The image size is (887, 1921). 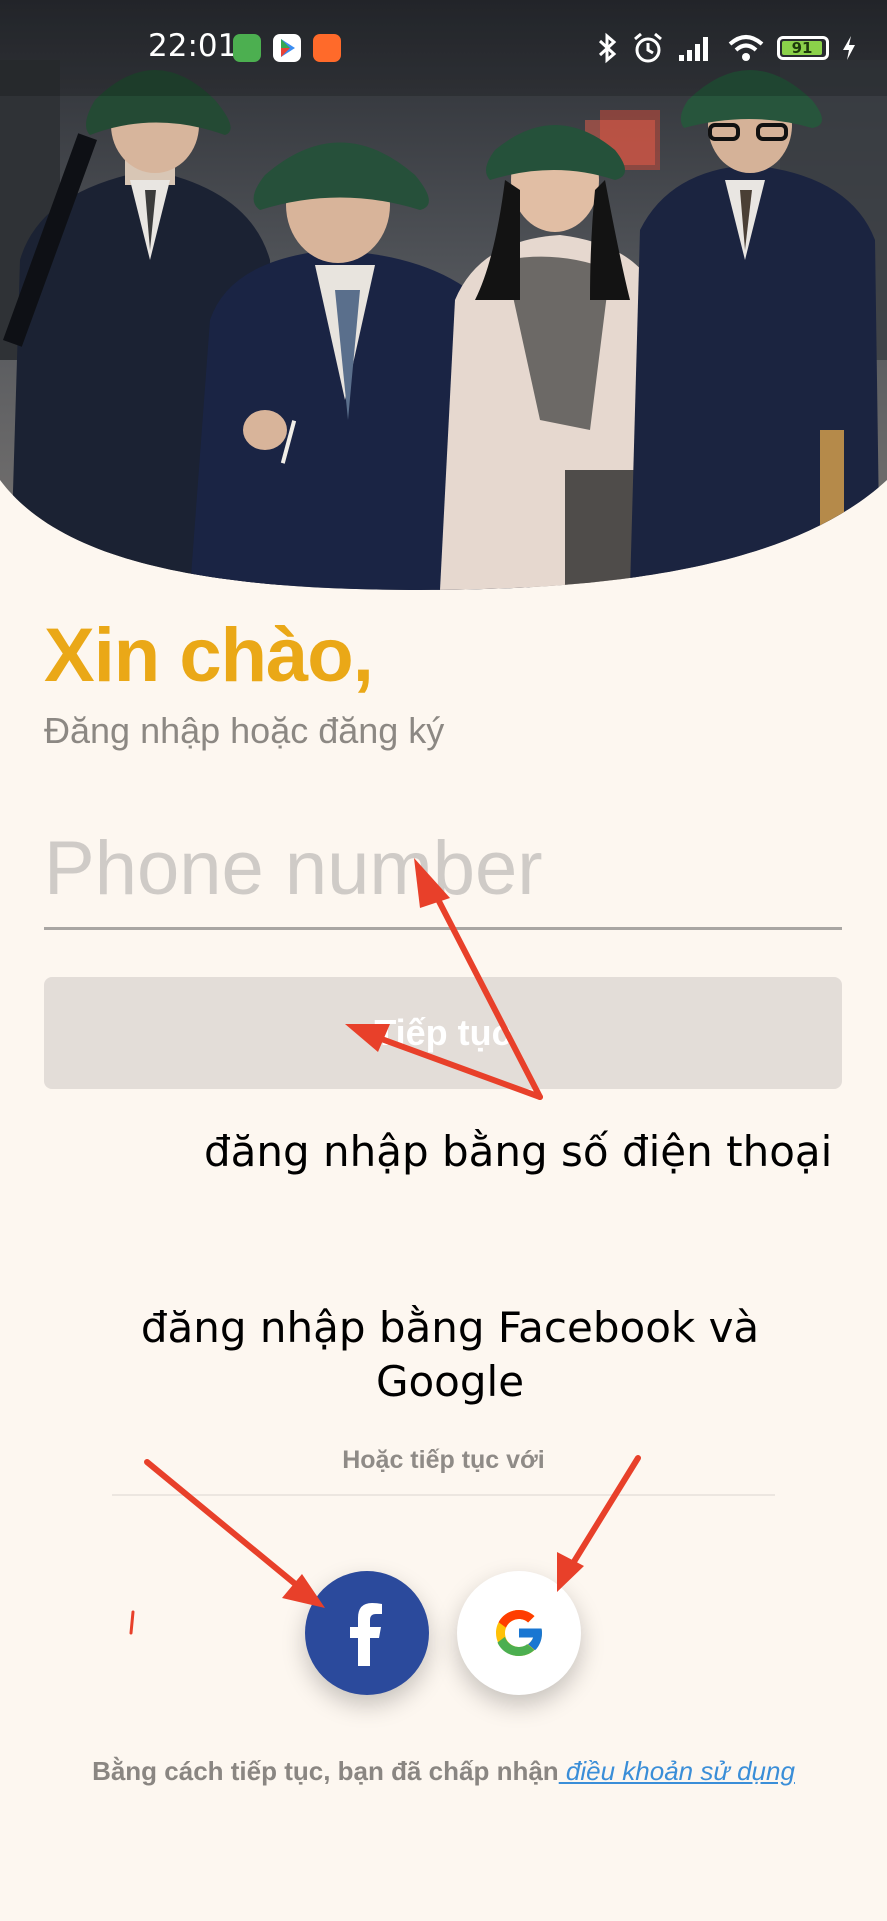 I want to click on google-icon, so click(x=520, y=1633).